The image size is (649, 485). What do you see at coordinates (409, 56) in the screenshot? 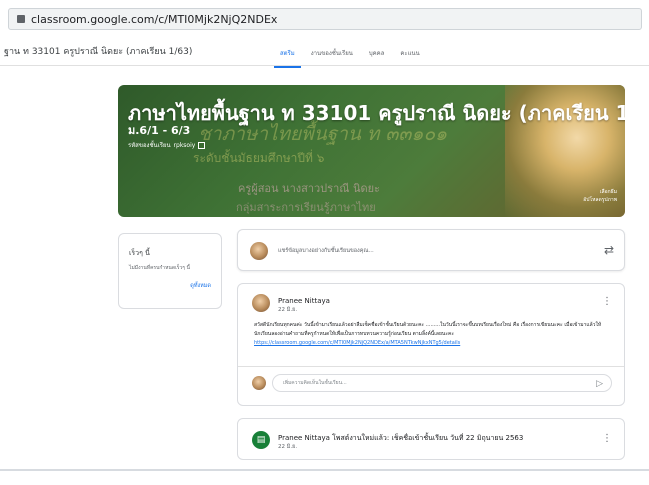
I see `tab-grades: คะแนน` at bounding box center [409, 56].